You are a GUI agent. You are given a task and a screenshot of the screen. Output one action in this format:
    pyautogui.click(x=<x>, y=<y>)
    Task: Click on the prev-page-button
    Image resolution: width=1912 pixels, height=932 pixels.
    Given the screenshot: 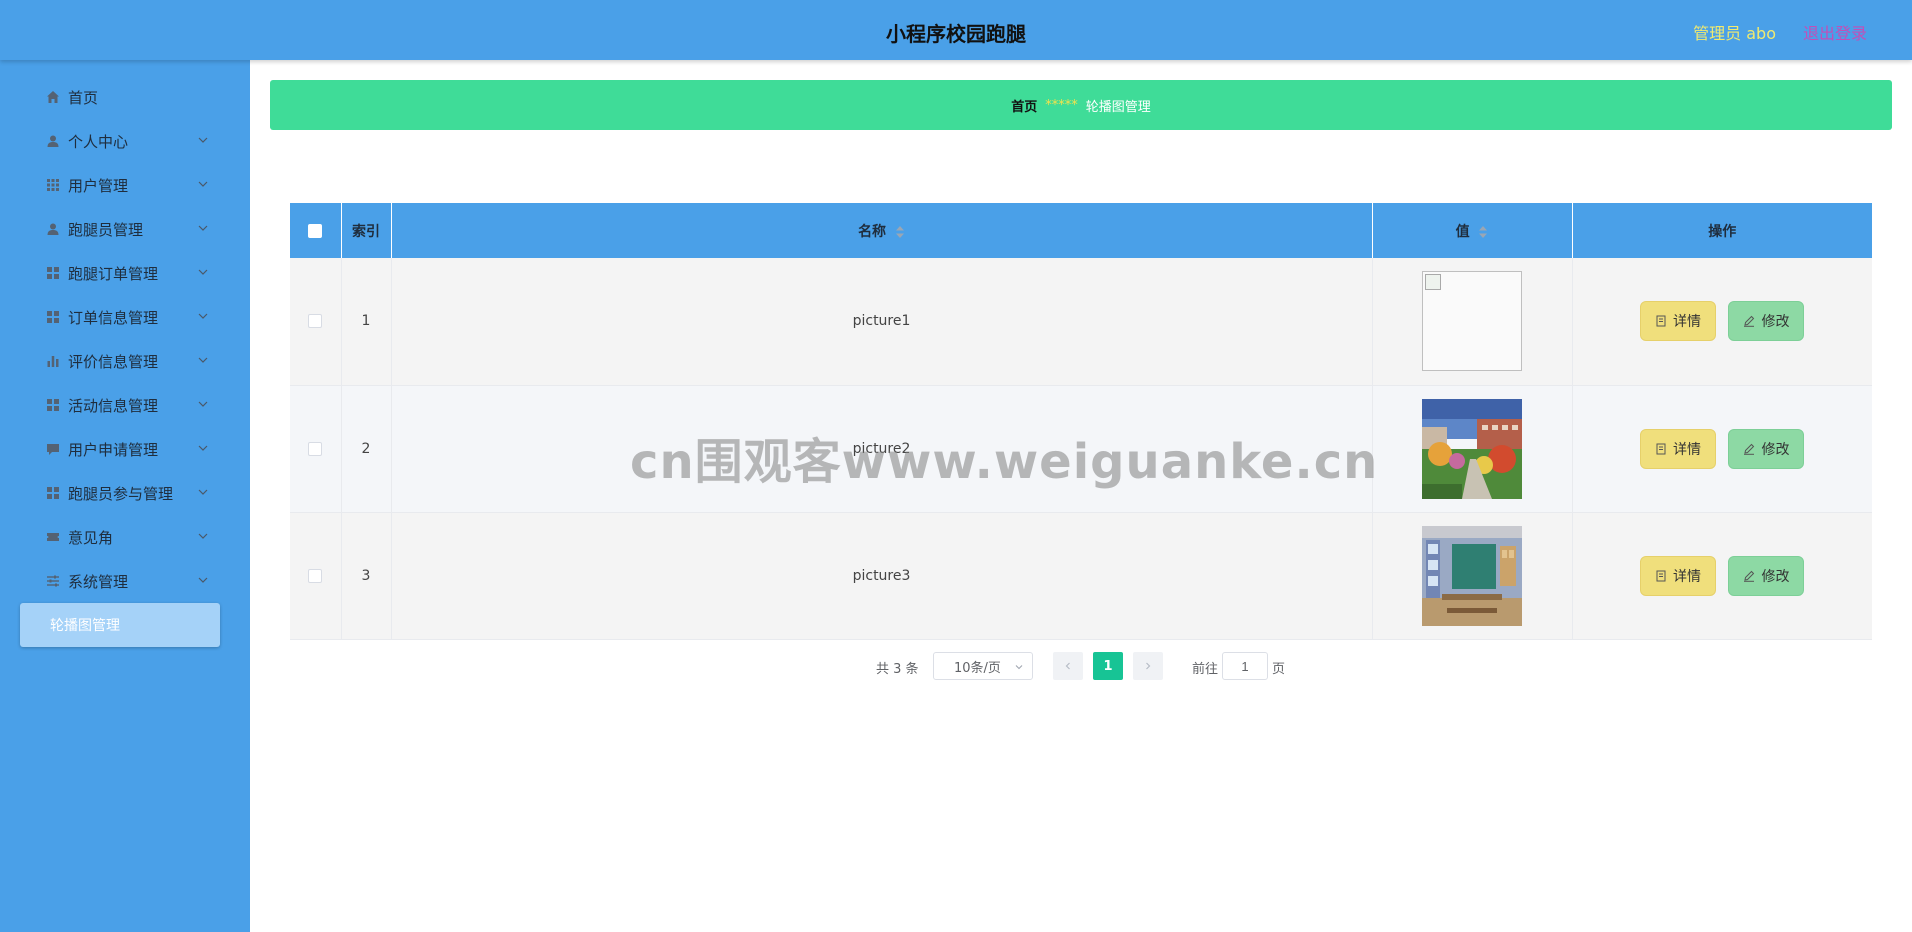 What is the action you would take?
    pyautogui.click(x=1068, y=666)
    